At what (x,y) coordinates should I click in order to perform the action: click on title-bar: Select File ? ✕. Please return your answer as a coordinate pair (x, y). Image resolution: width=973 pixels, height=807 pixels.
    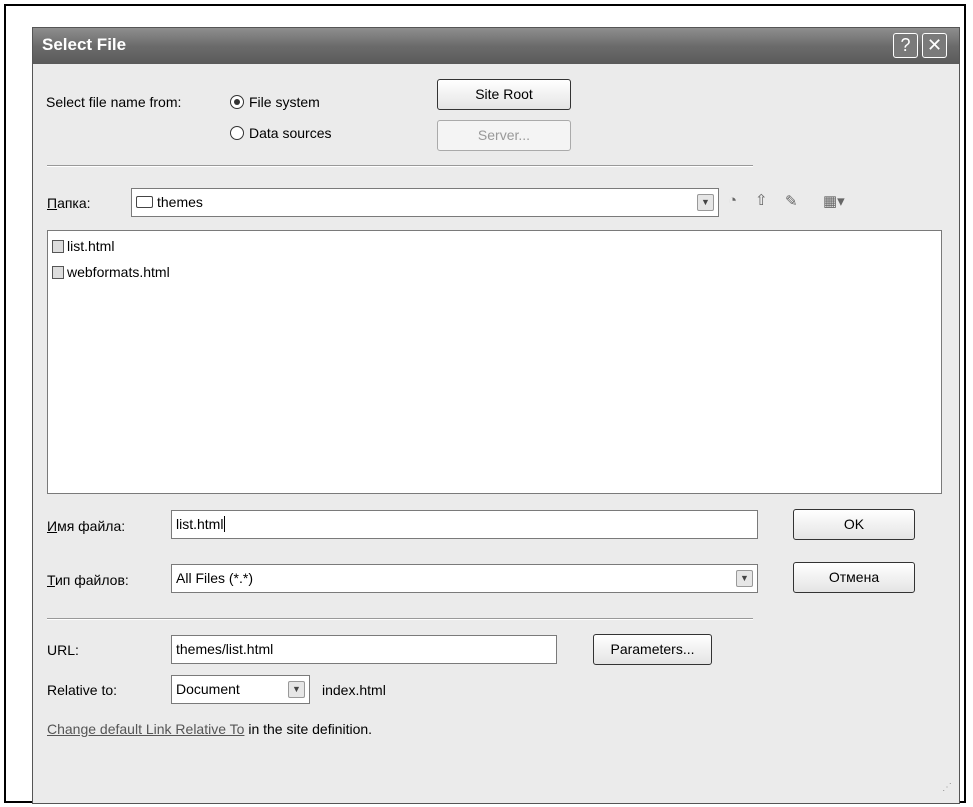
    Looking at the image, I should click on (496, 46).